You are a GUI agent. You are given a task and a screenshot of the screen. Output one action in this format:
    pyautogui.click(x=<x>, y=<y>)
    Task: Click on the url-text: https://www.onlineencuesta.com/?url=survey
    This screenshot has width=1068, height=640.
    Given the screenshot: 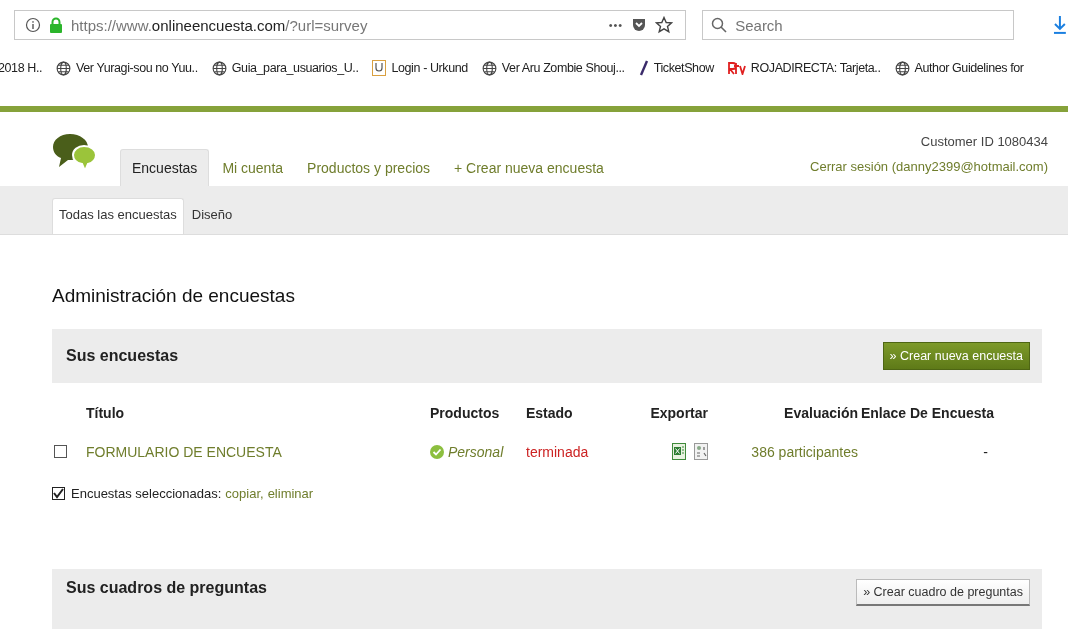 What is the action you would take?
    pyautogui.click(x=219, y=25)
    